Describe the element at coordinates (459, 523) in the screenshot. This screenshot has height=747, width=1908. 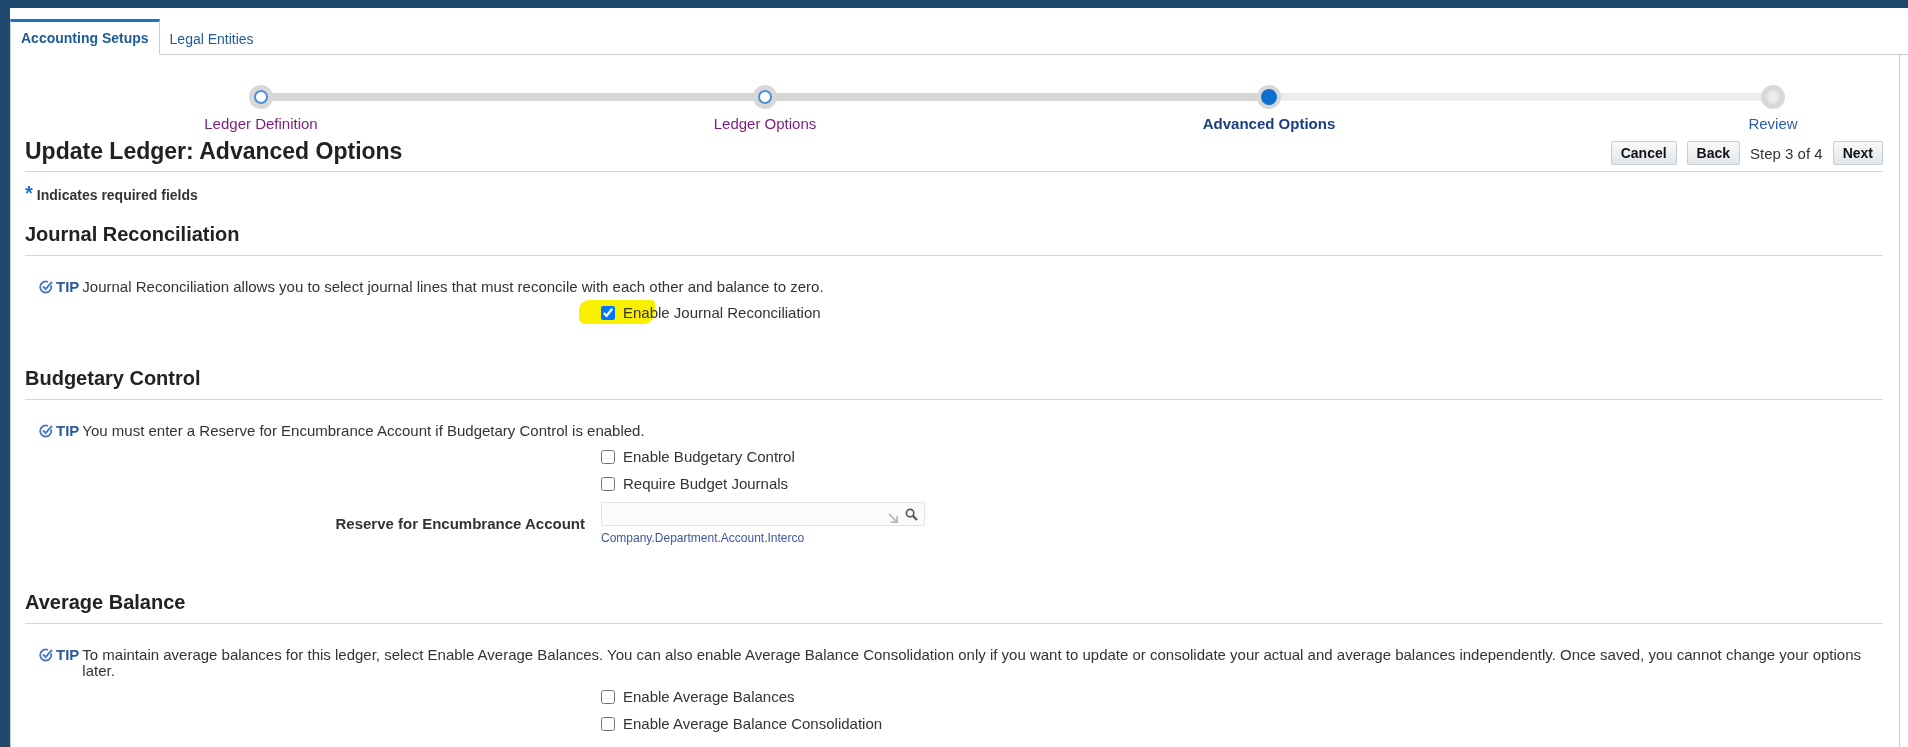
I see `field-label: Reserve for Encumbrance Account` at that location.